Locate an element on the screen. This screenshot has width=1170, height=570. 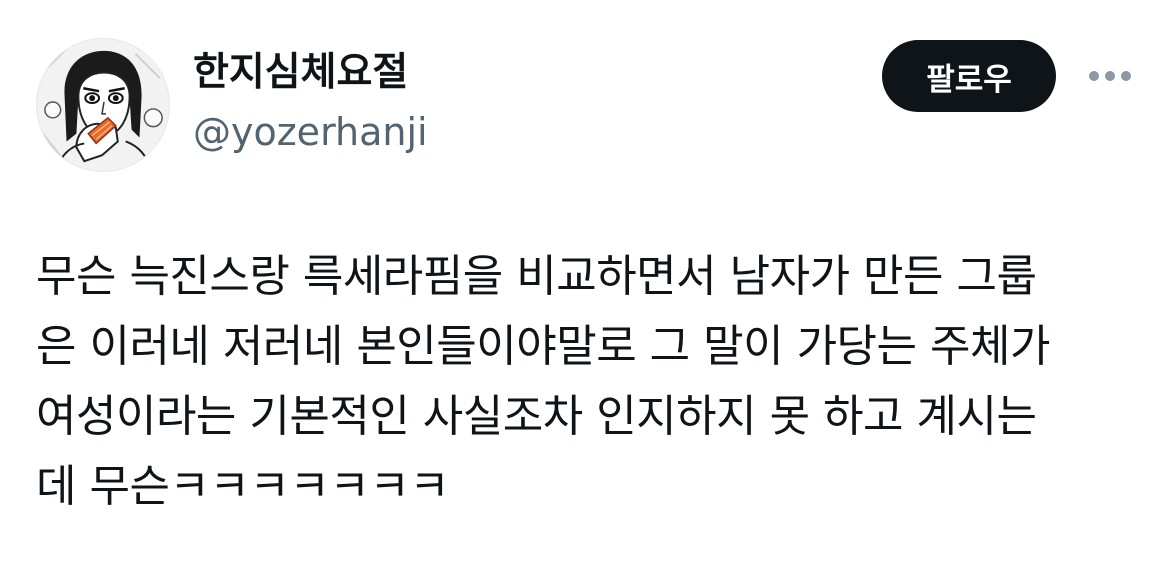
follow-button: 팔로우 is located at coordinates (969, 76).